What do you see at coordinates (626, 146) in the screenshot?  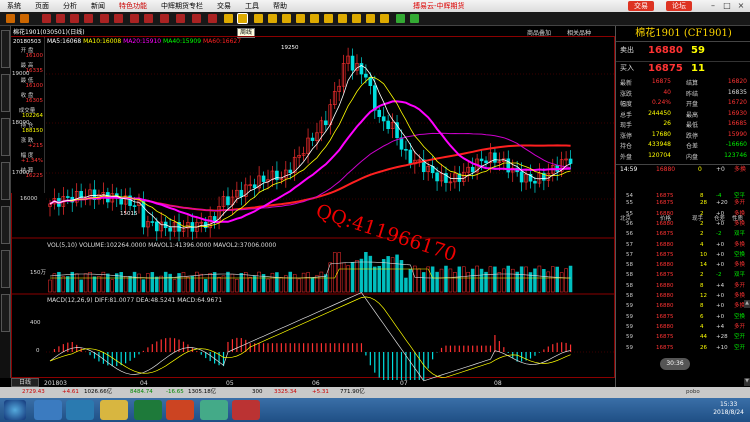 I see `quote-label: 持仓` at bounding box center [626, 146].